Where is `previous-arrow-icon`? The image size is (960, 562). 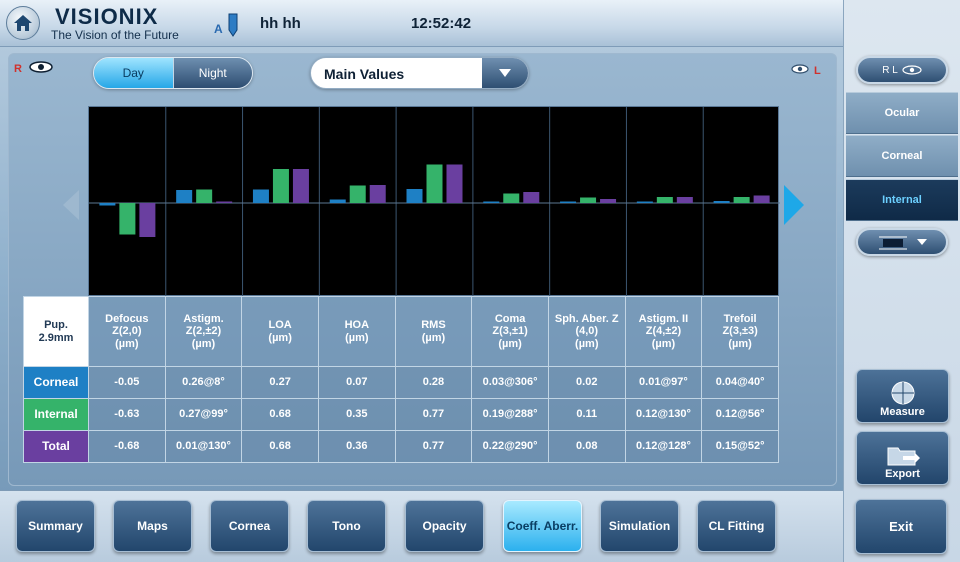 previous-arrow-icon is located at coordinates (70, 205).